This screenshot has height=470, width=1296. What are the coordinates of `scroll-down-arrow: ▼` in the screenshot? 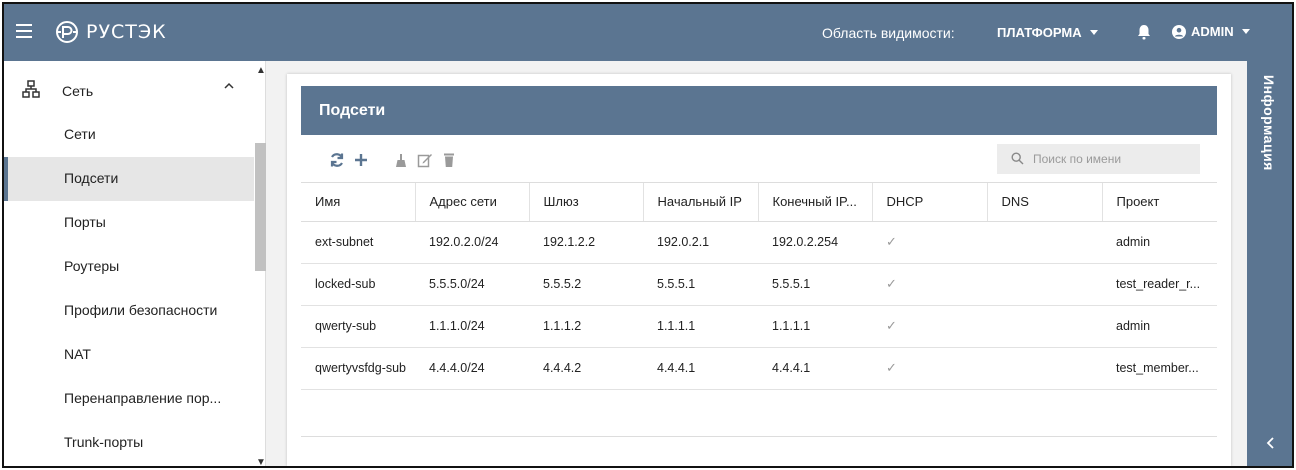 It's located at (261, 461).